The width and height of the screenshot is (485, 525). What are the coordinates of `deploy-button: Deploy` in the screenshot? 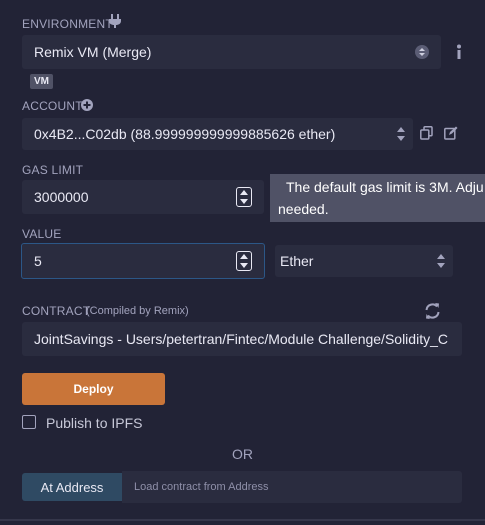 It's located at (93, 389).